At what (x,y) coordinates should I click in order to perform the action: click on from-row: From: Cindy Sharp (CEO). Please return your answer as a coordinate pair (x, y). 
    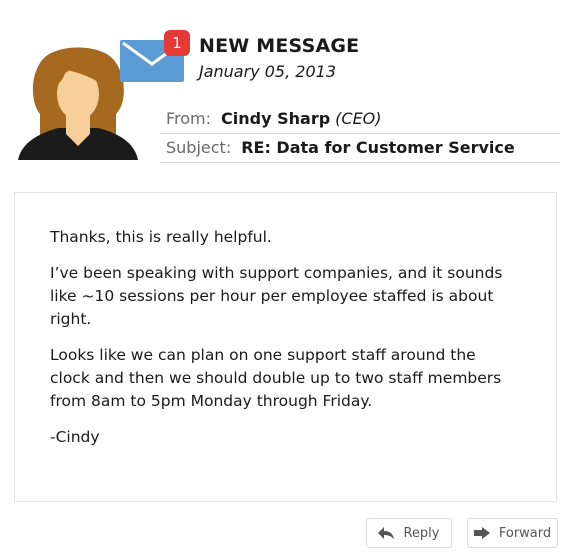
    Looking at the image, I should click on (360, 118).